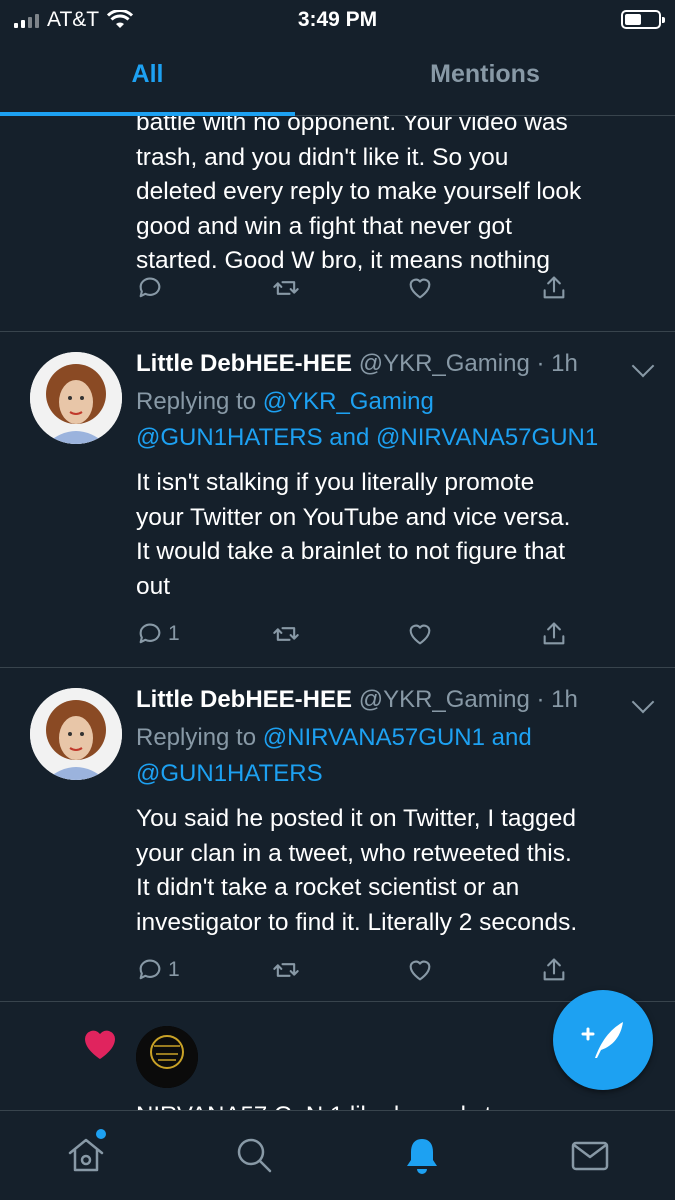 The image size is (675, 1200). I want to click on bottom-navigation, so click(337, 1155).